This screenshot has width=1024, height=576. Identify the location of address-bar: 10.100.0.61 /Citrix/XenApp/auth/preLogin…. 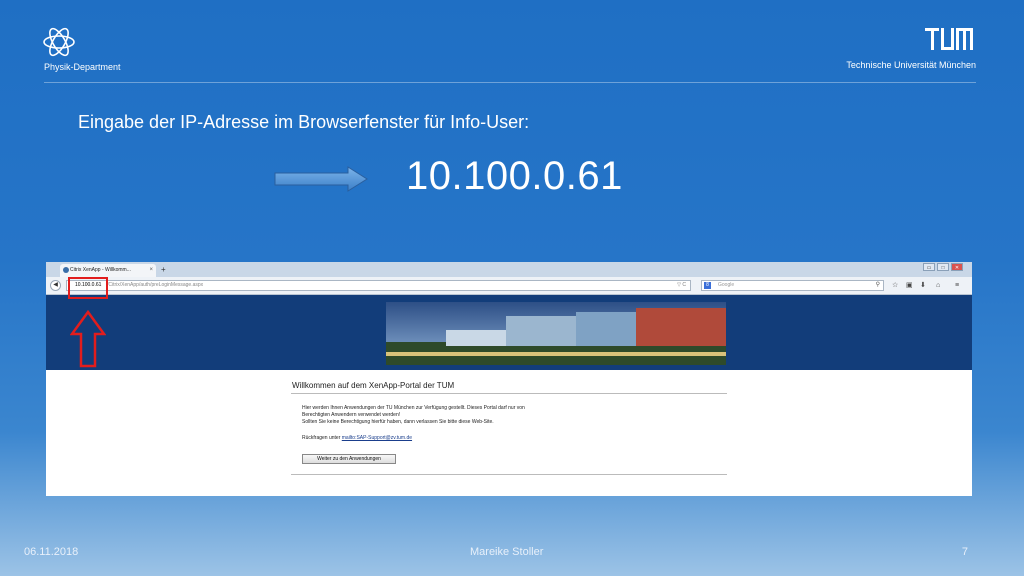
(378, 285).